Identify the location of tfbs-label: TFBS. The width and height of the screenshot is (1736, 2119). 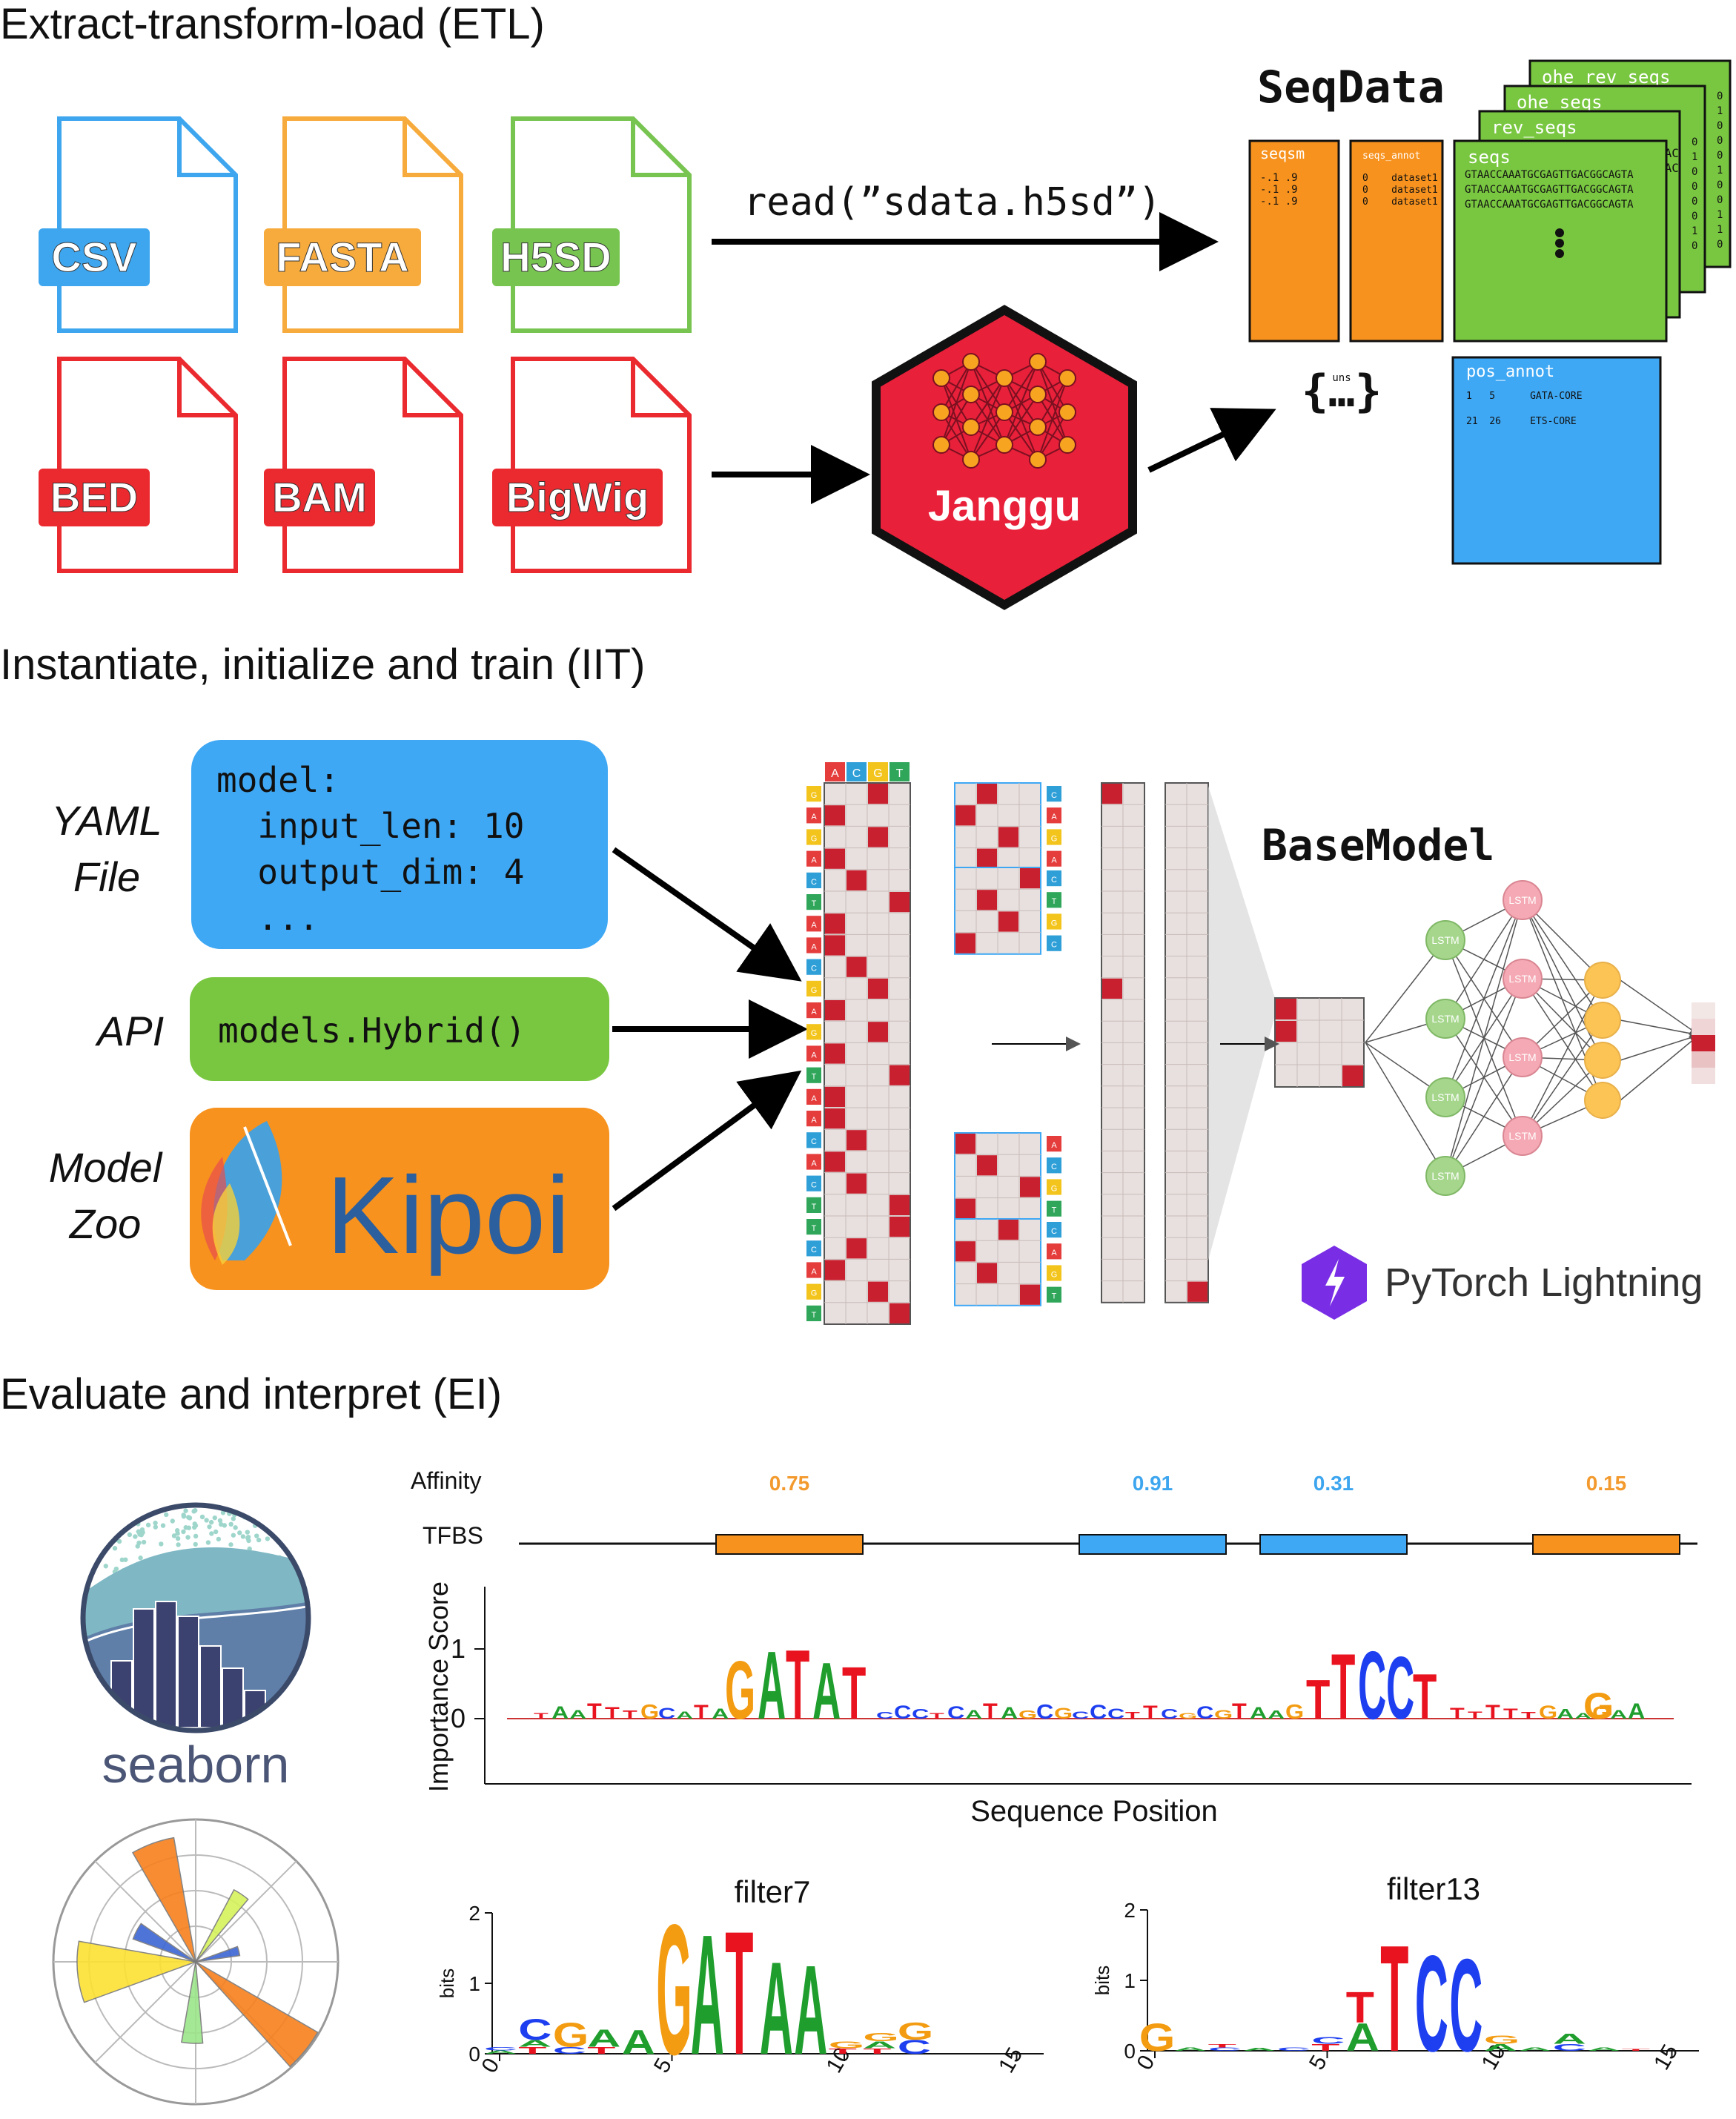
(453, 1536).